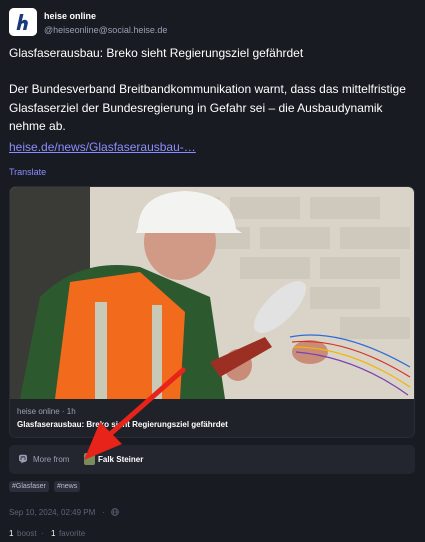 This screenshot has width=425, height=542. I want to click on more-from-label: More from, so click(51, 459).